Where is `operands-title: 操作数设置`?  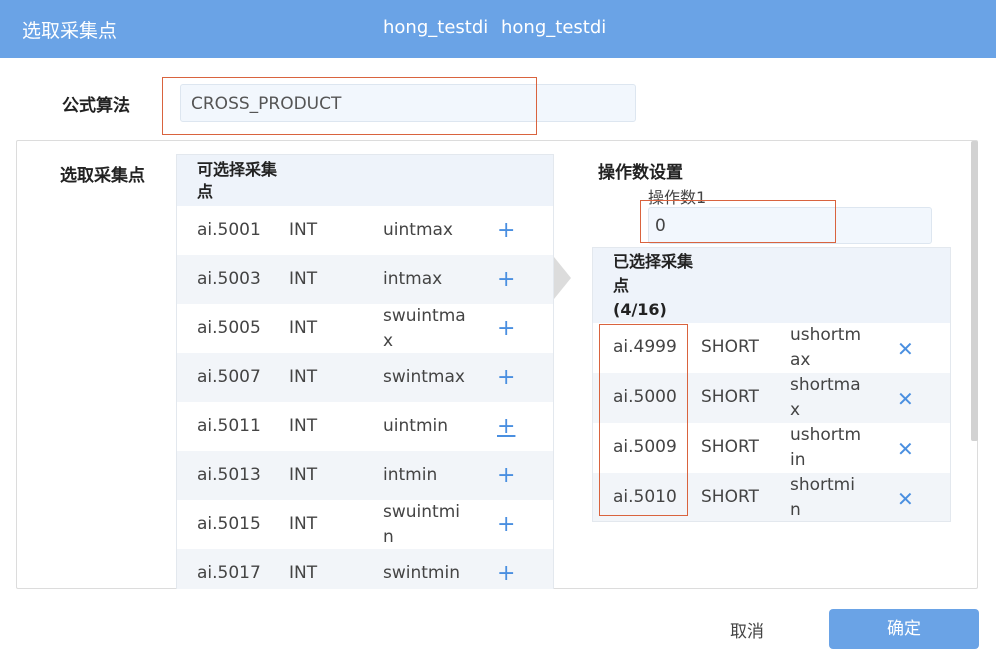 operands-title: 操作数设置 is located at coordinates (640, 173).